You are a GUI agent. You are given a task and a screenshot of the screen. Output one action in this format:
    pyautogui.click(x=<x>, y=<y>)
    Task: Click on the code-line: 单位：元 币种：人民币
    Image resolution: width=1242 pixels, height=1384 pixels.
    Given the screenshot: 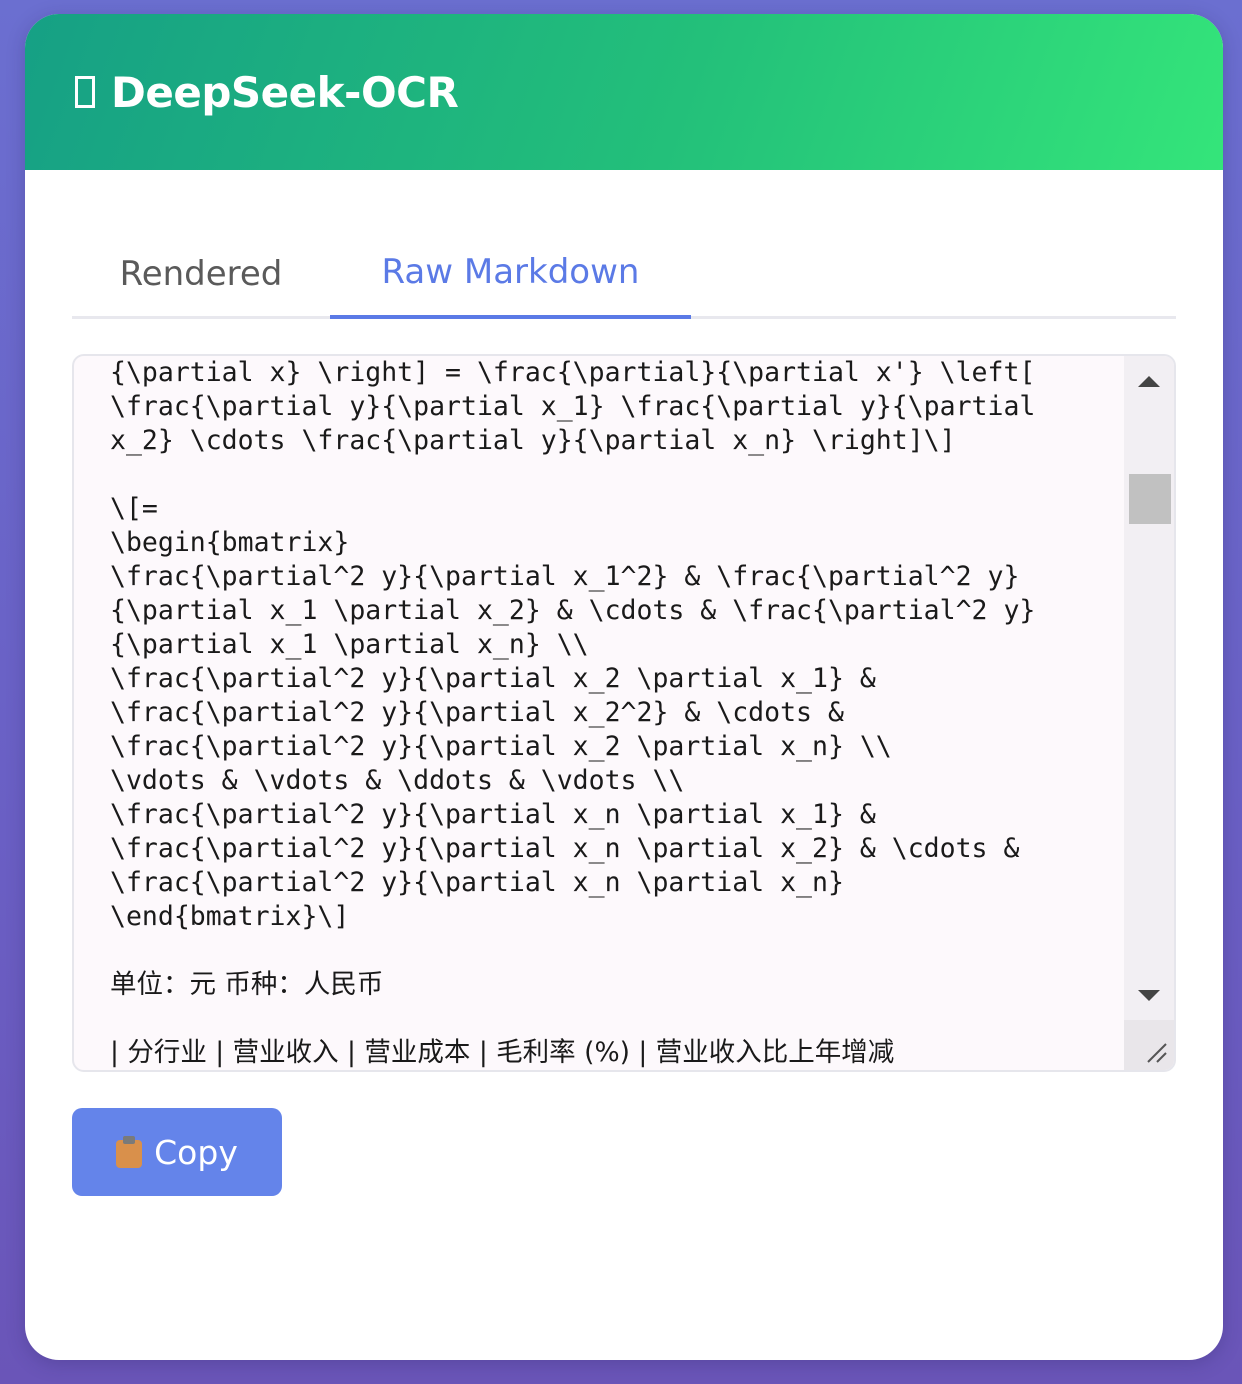 What is the action you would take?
    pyautogui.click(x=247, y=984)
    